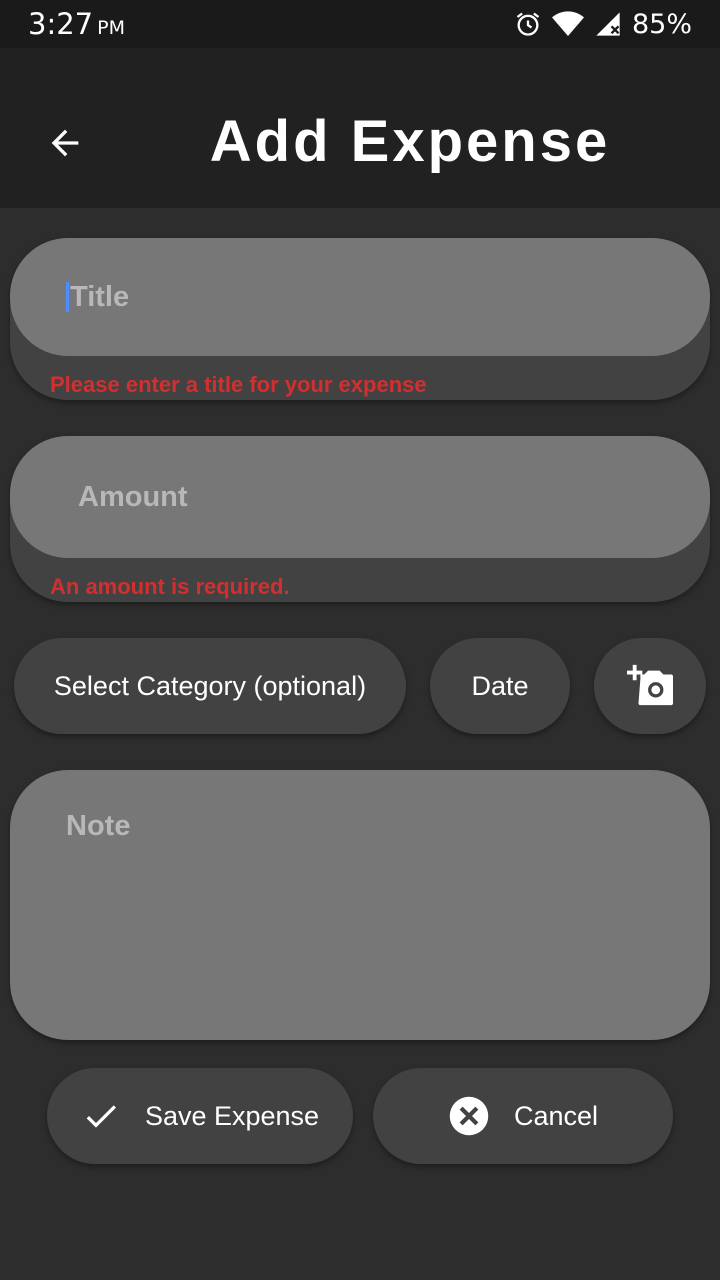  What do you see at coordinates (101, 1116) in the screenshot?
I see `check-icon` at bounding box center [101, 1116].